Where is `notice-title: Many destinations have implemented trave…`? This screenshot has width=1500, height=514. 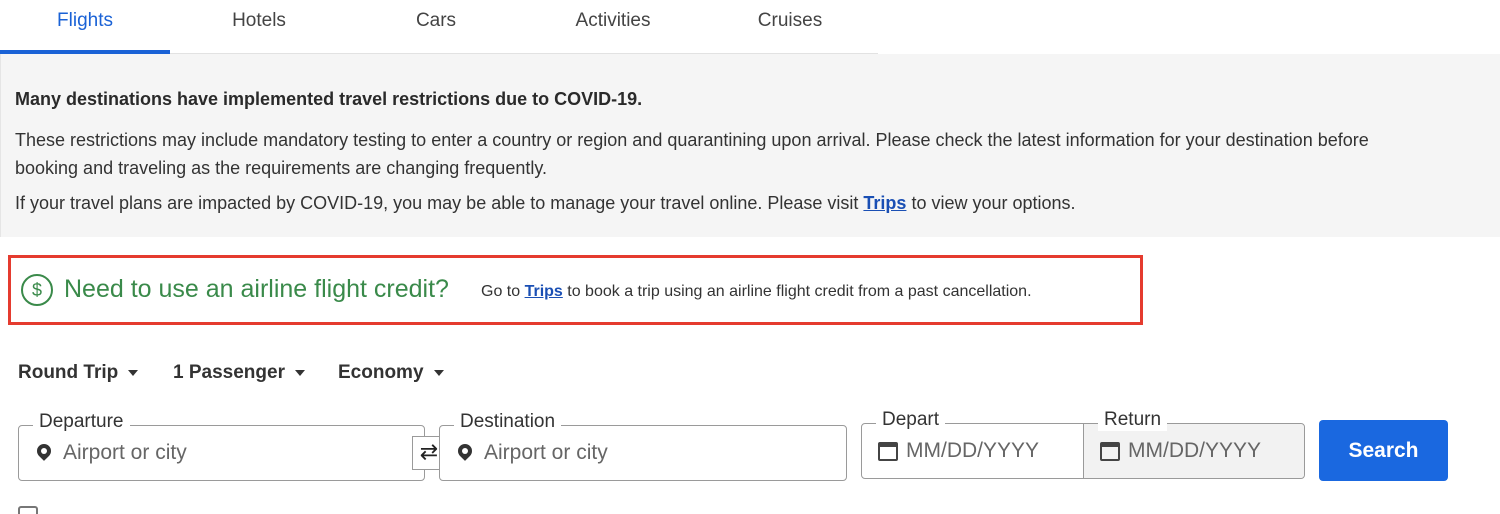
notice-title: Many destinations have implemented trave… is located at coordinates (329, 99).